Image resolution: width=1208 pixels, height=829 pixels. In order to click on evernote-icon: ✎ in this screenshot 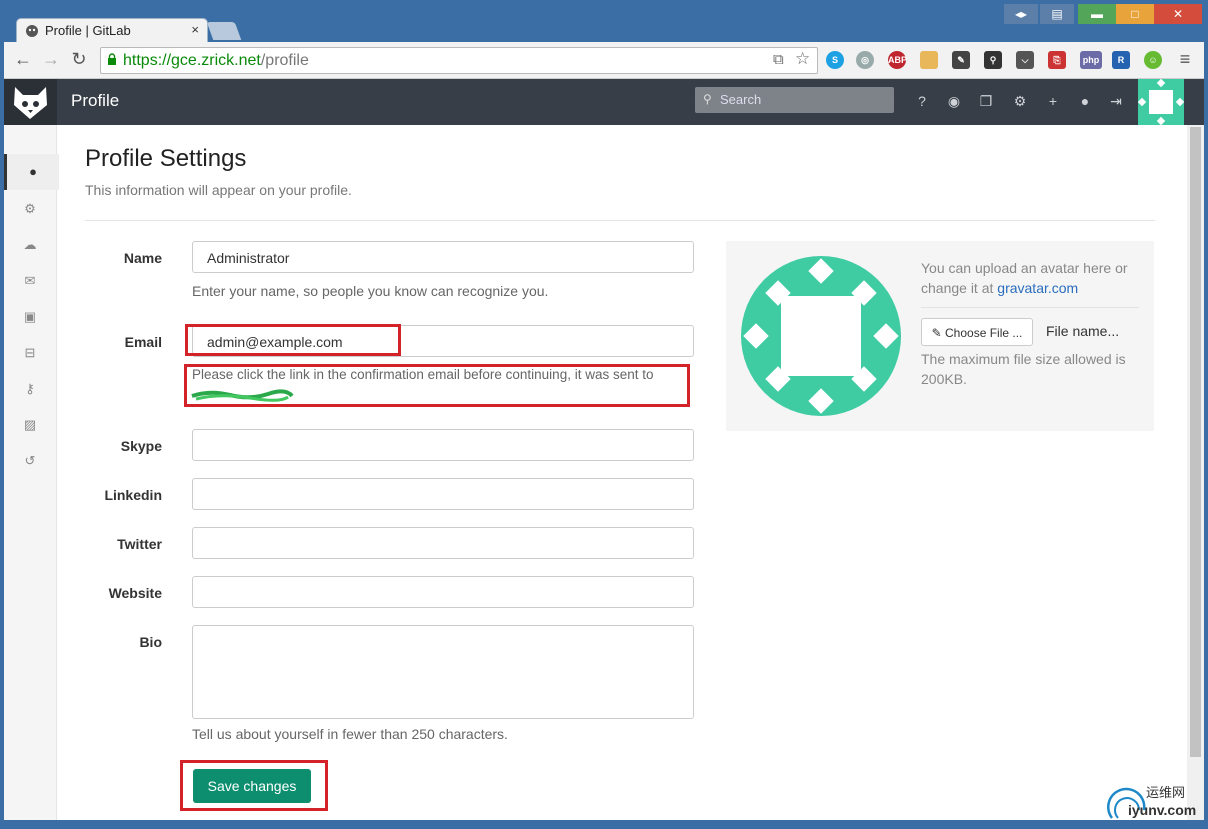, I will do `click(961, 60)`.